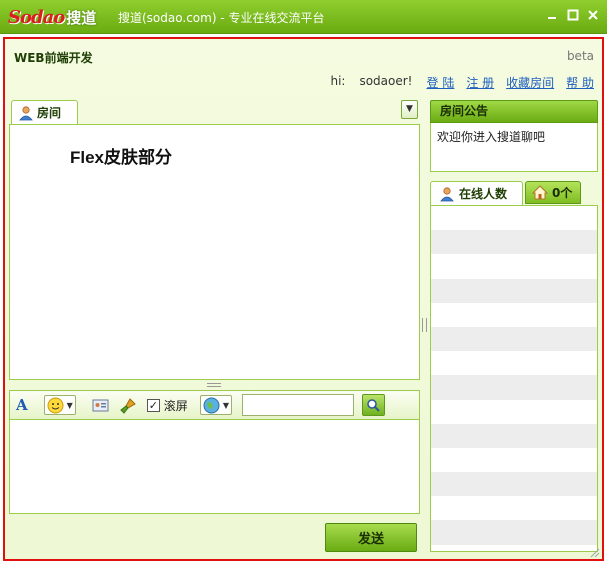 The height and width of the screenshot is (571, 607). I want to click on close-icon, so click(593, 16).